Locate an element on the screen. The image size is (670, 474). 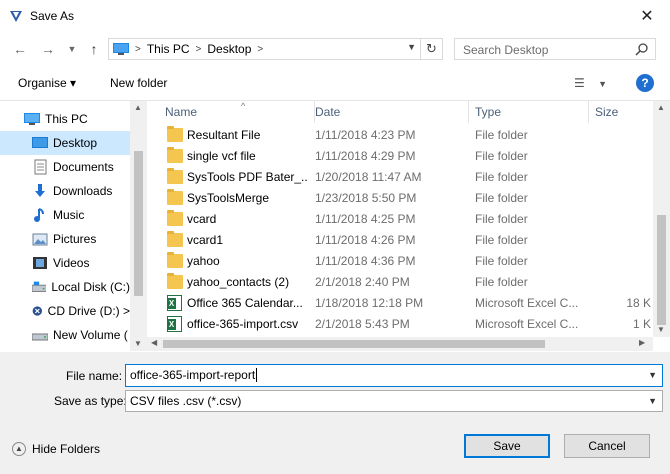
hide-folders-button: ▲ Hide Folders is located at coordinates (56, 449).